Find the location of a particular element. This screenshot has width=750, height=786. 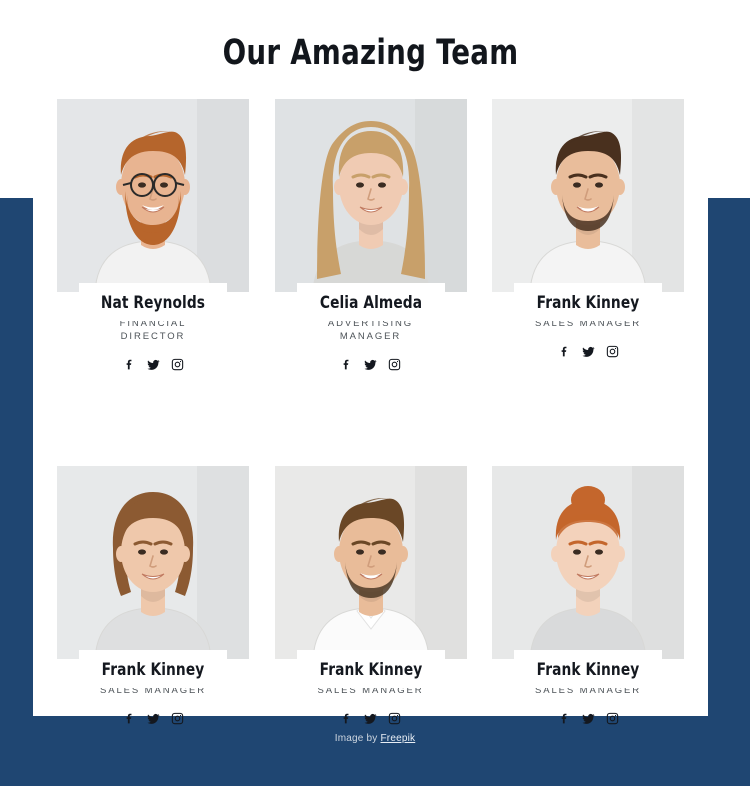

member-nameplate: Nat Reynolds is located at coordinates (153, 302).